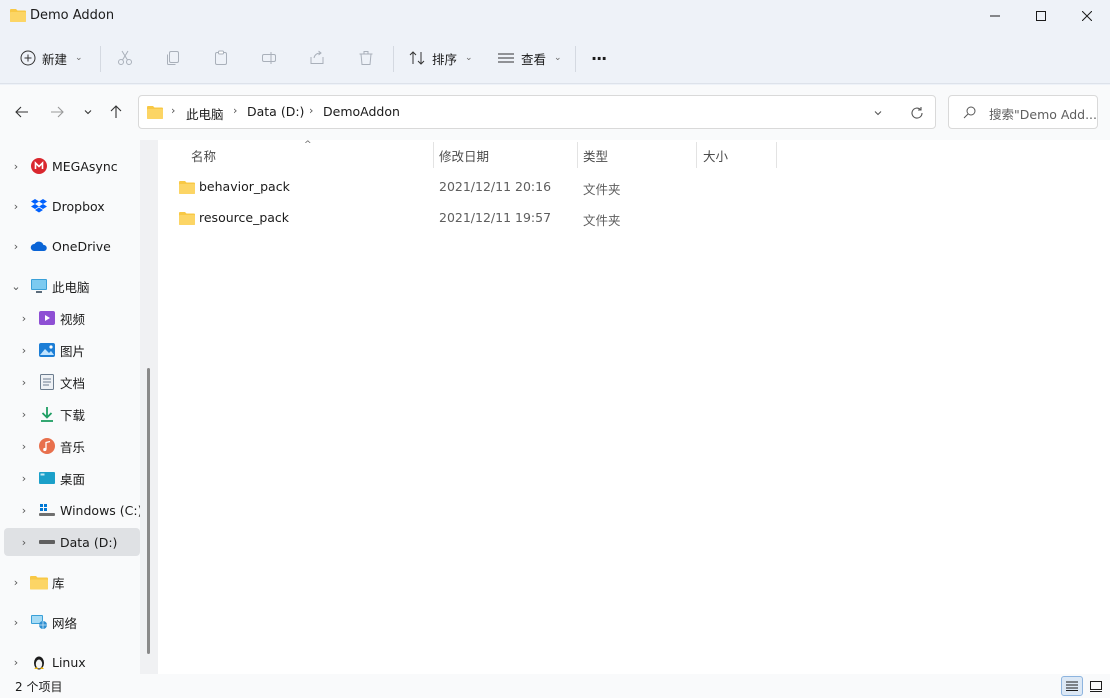 The image size is (1110, 698). I want to click on pc-icon, so click(39, 286).